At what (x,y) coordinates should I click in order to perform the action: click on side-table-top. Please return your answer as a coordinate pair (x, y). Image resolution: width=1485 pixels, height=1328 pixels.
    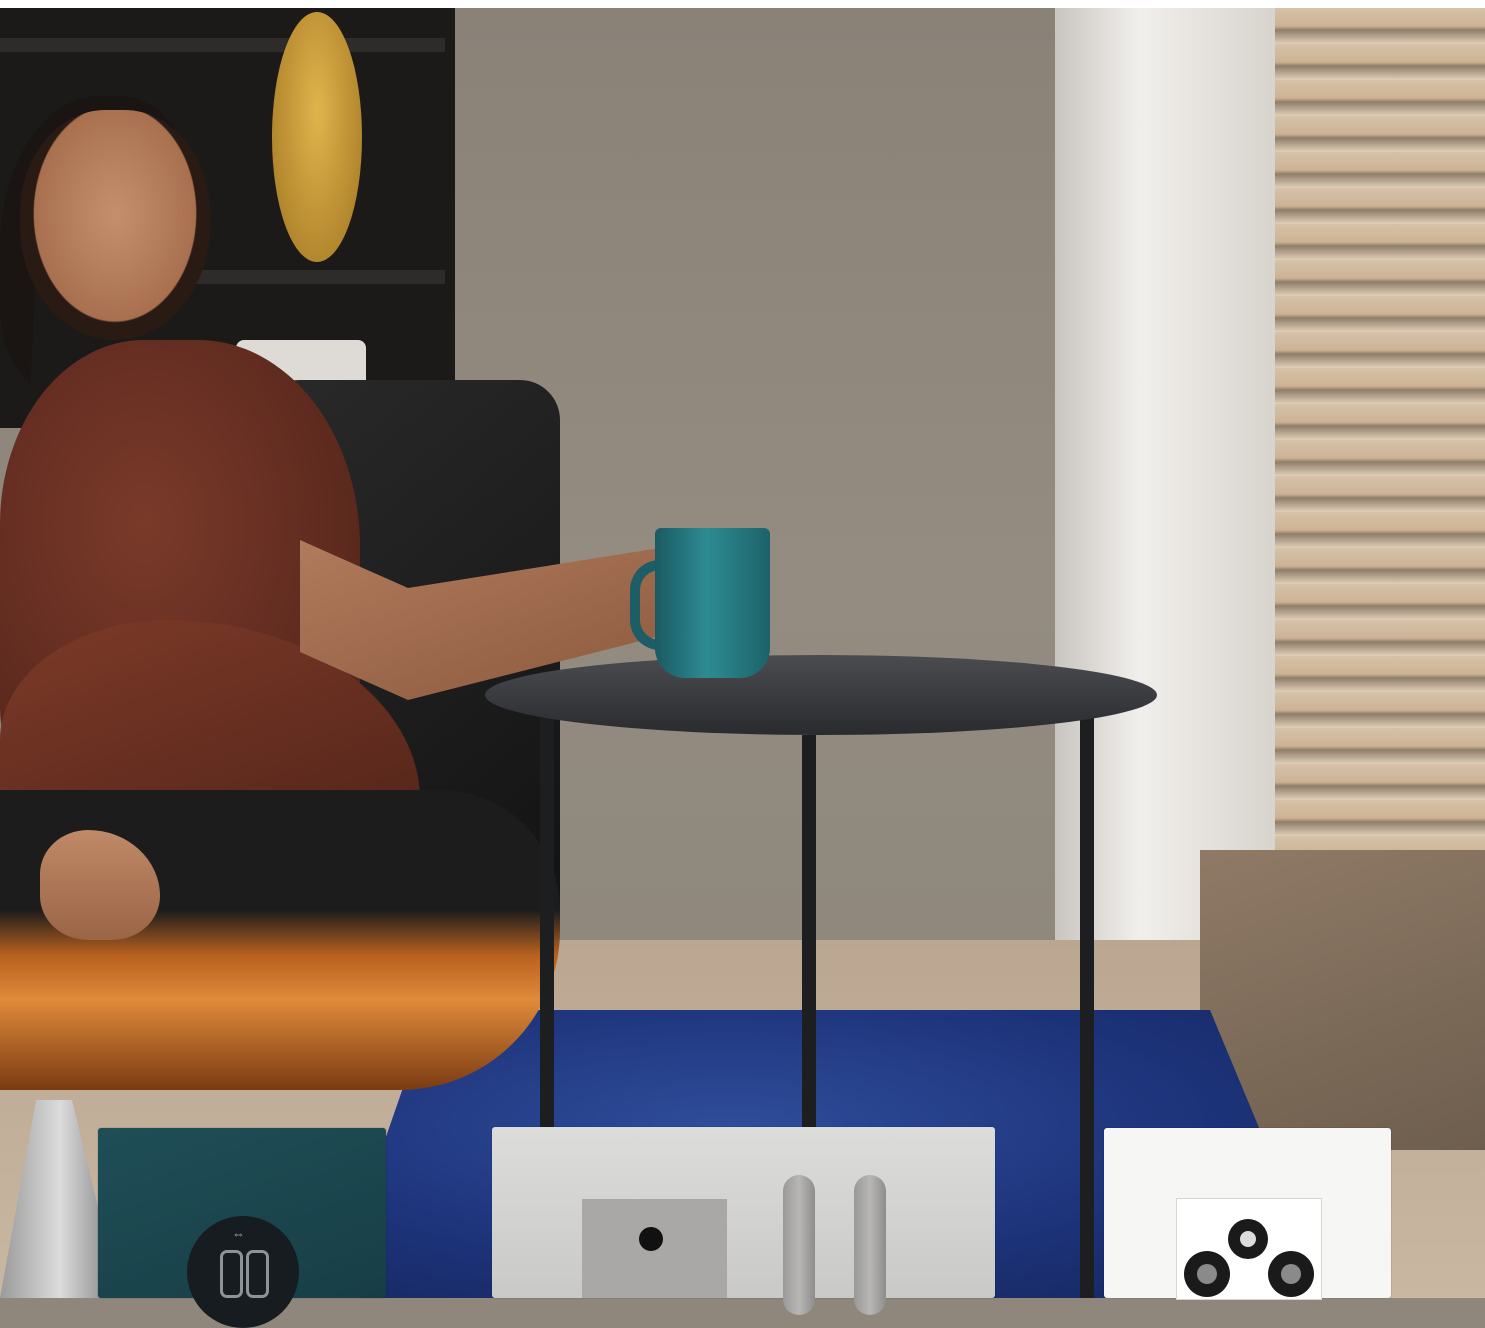
    Looking at the image, I should click on (821, 695).